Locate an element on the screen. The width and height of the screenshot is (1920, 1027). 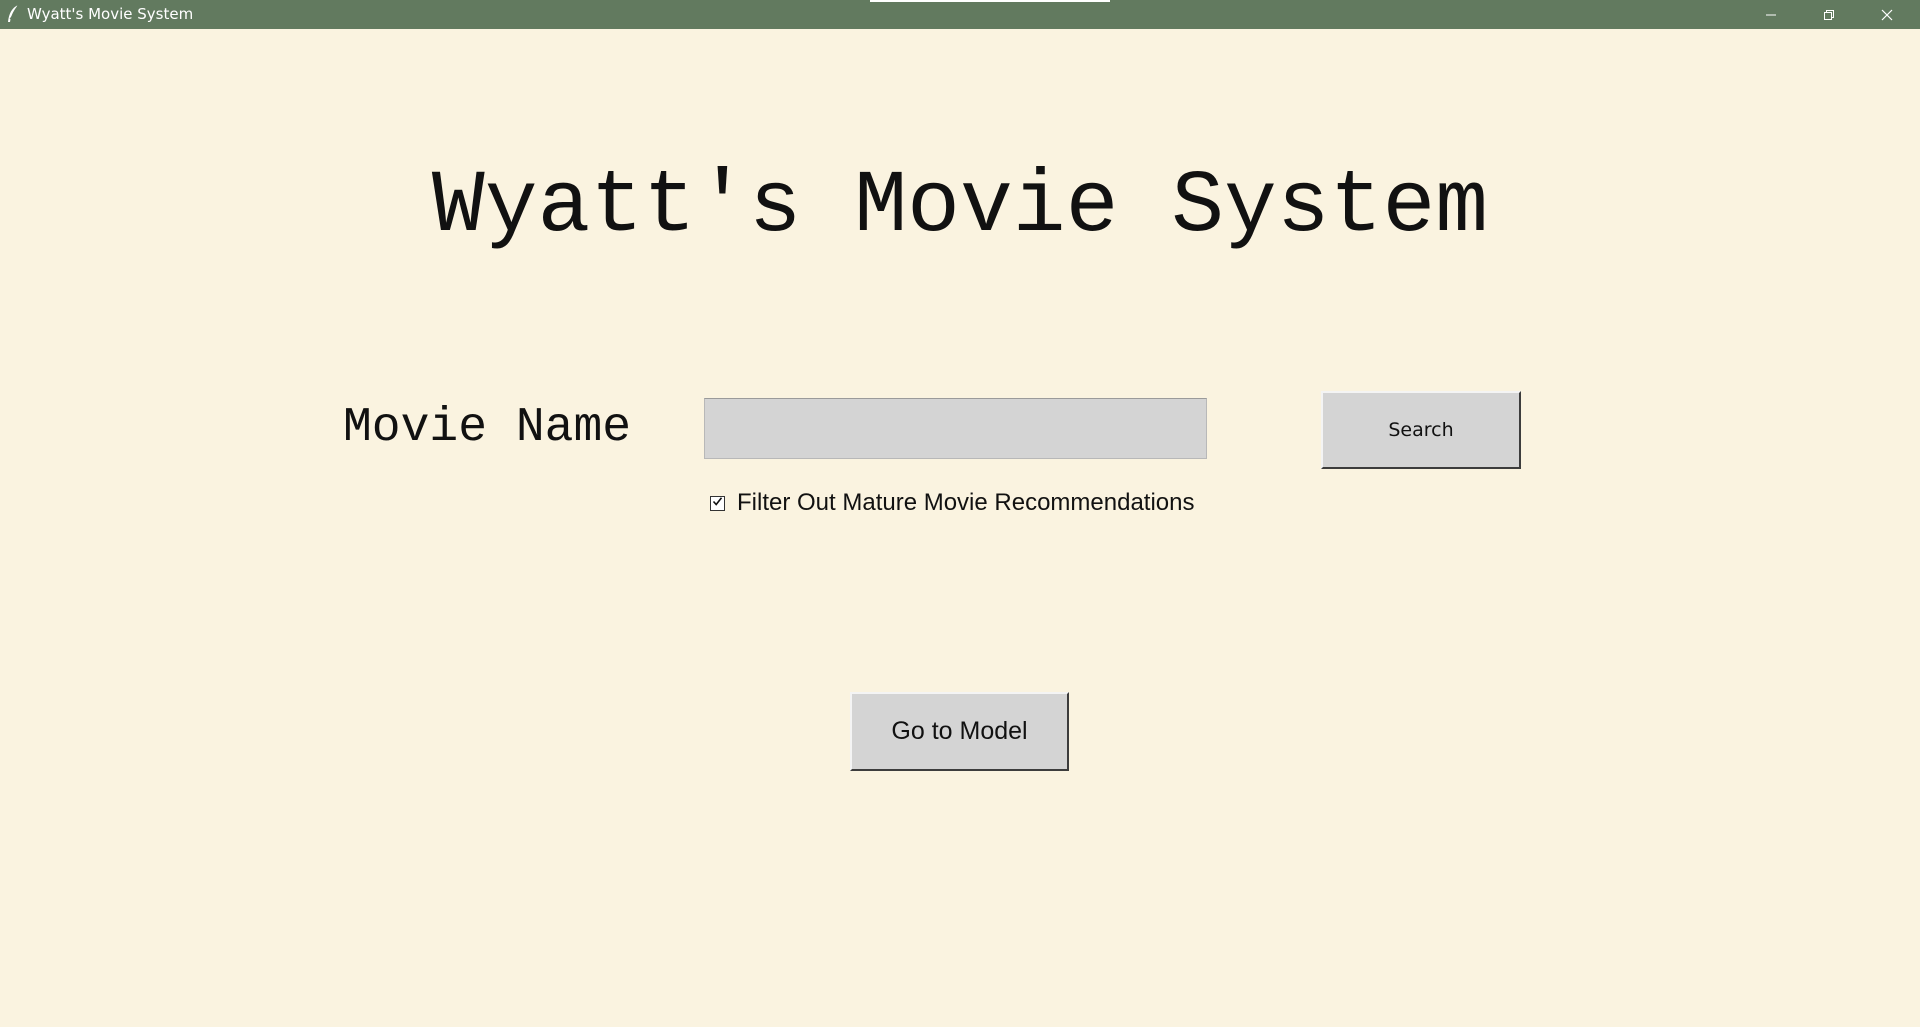
restore-button is located at coordinates (1829, 14).